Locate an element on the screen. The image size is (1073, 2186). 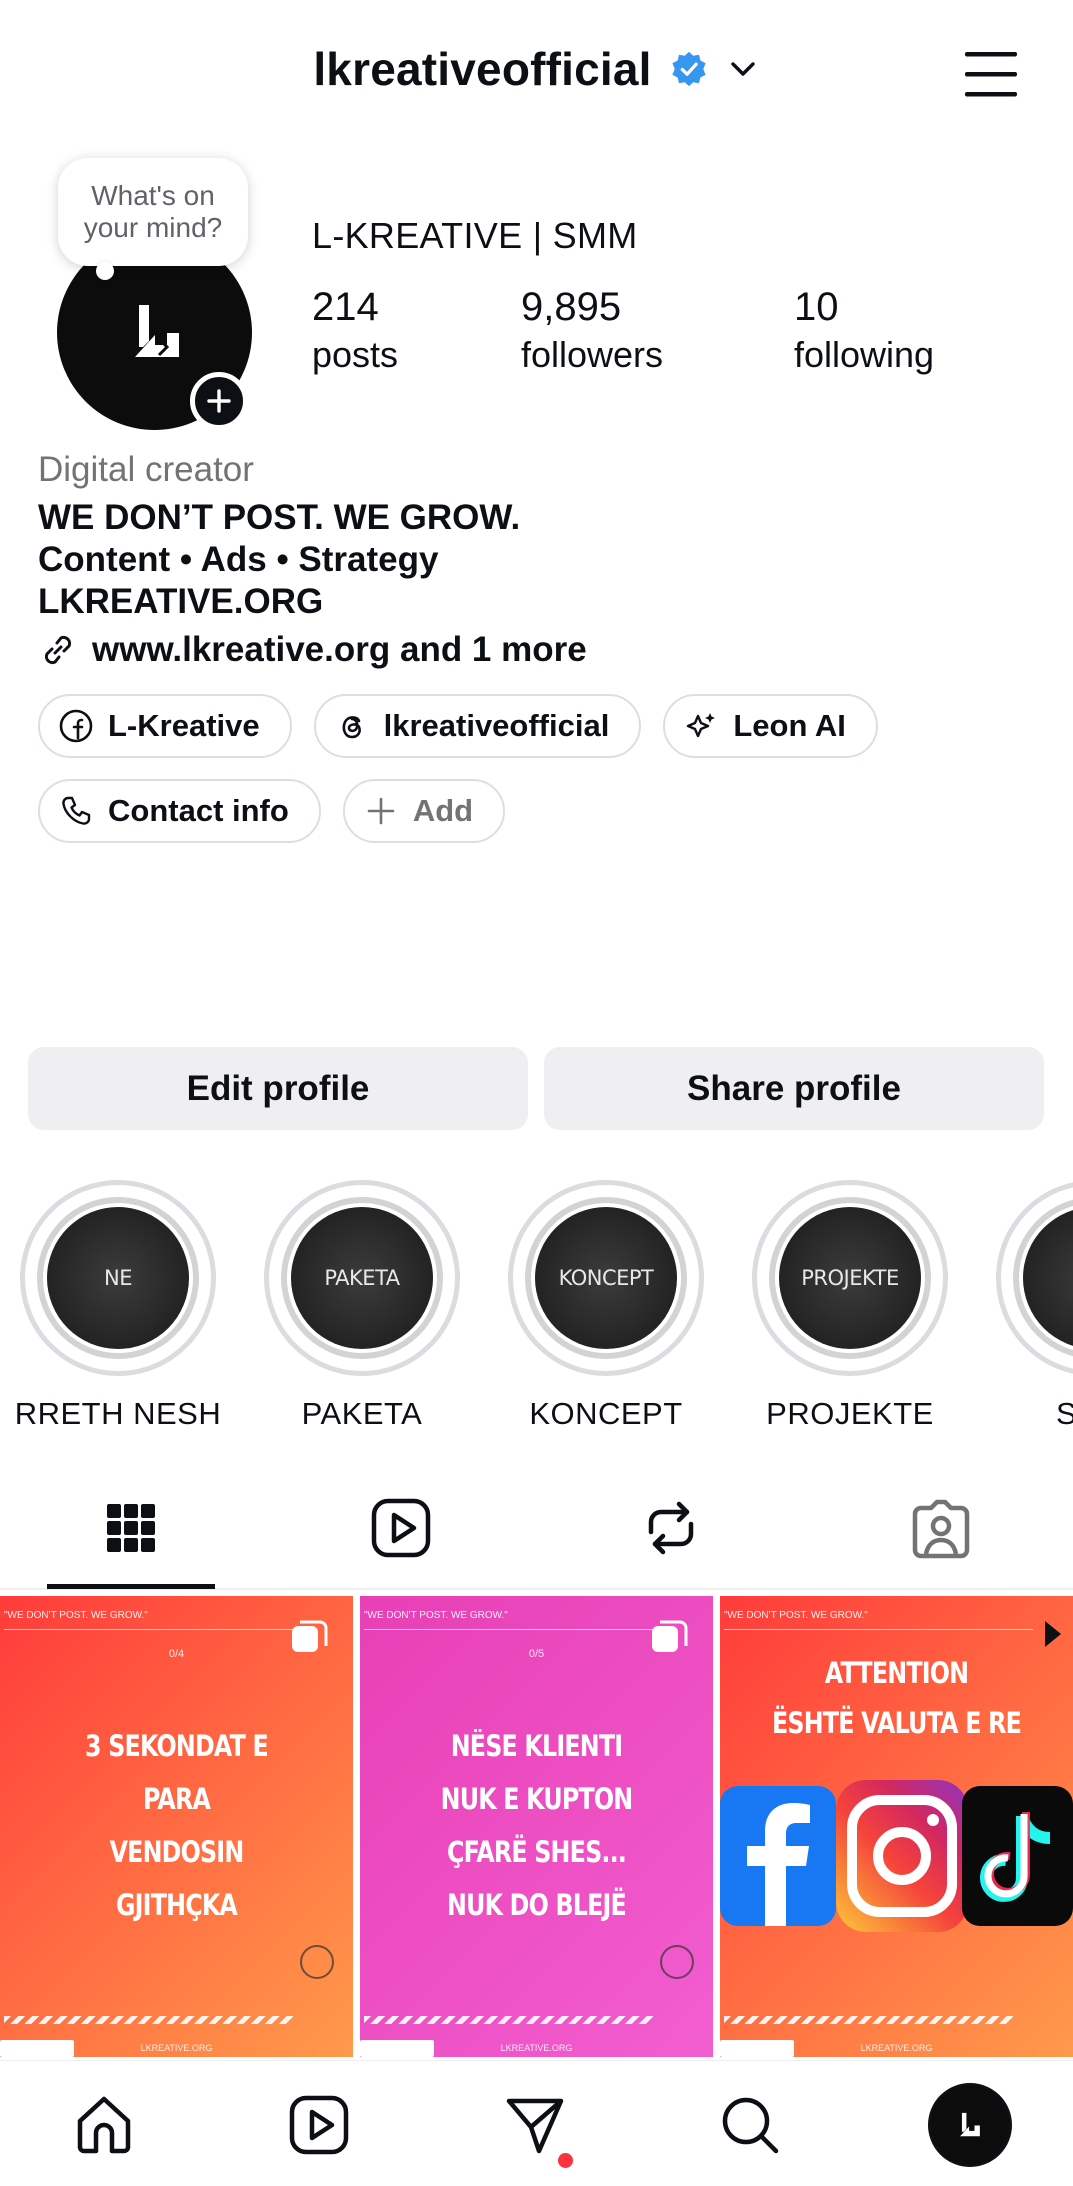
grid-icon is located at coordinates (131, 1528).